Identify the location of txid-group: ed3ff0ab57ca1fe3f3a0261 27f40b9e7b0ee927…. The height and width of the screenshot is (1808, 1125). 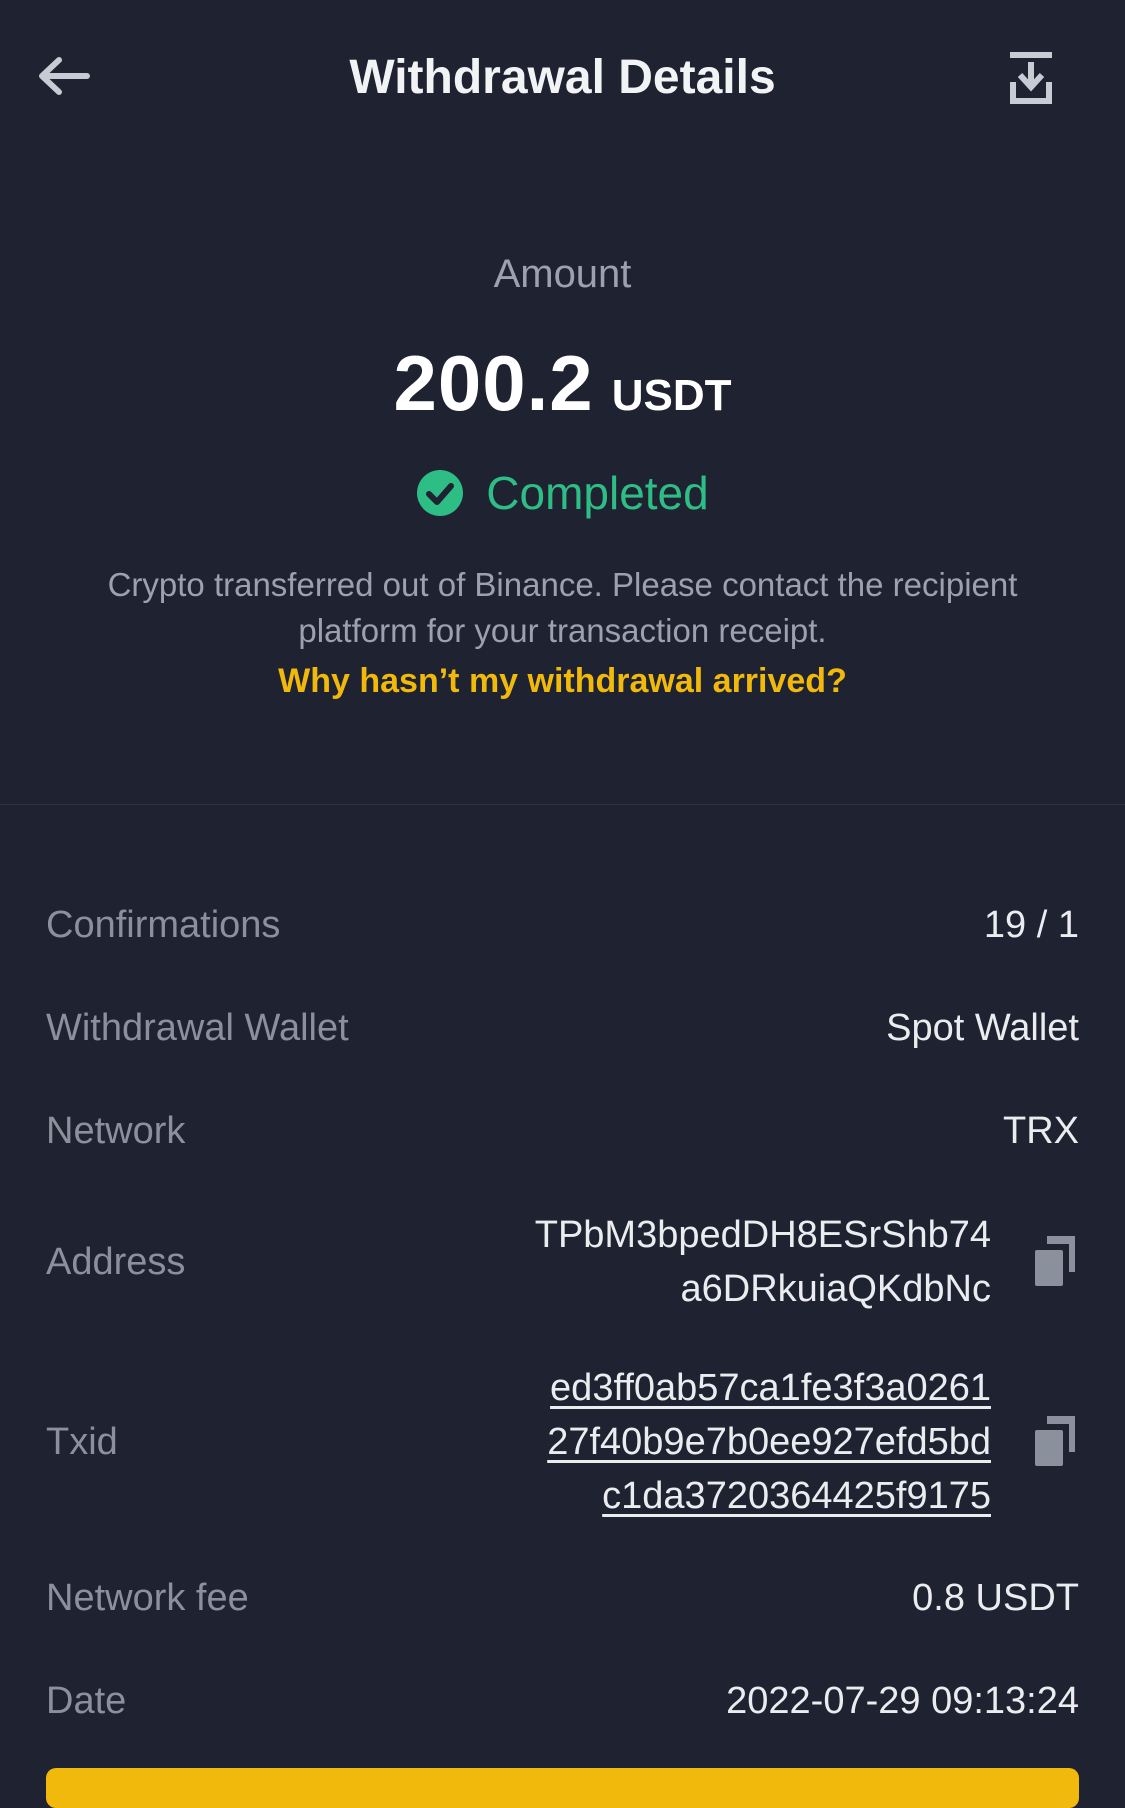
(813, 1442).